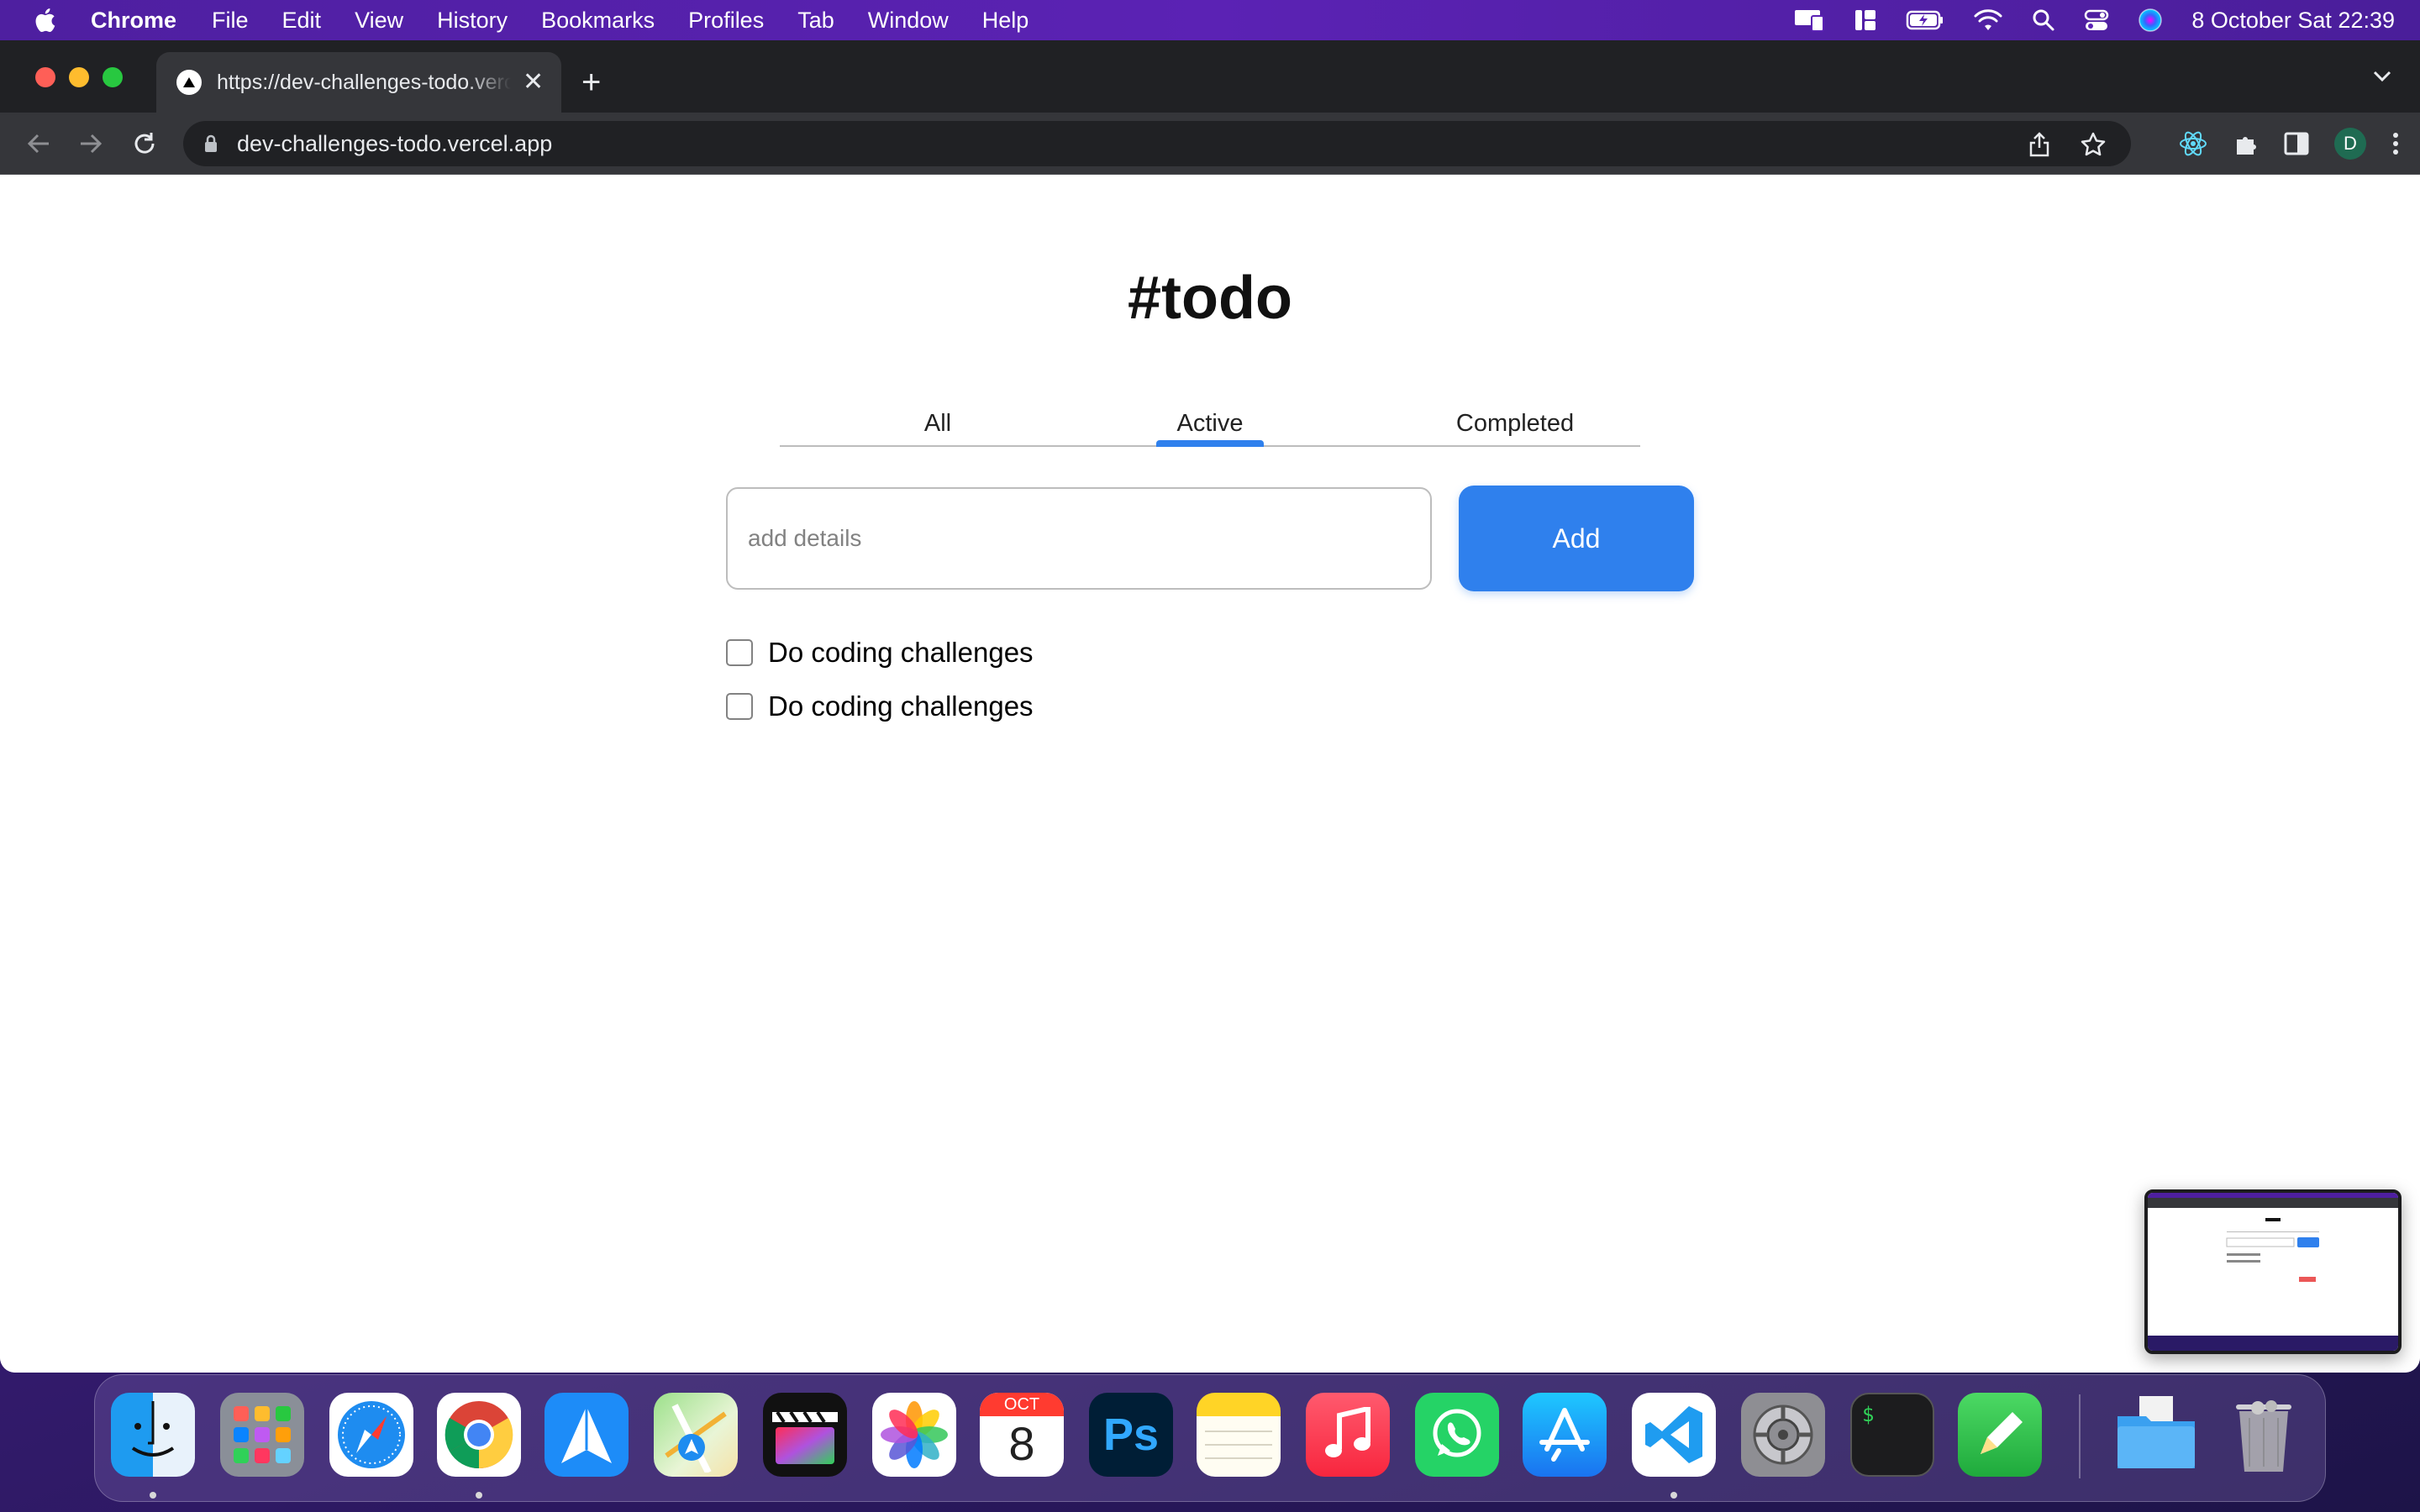 The width and height of the screenshot is (2420, 1512). I want to click on menu-history: History, so click(472, 21).